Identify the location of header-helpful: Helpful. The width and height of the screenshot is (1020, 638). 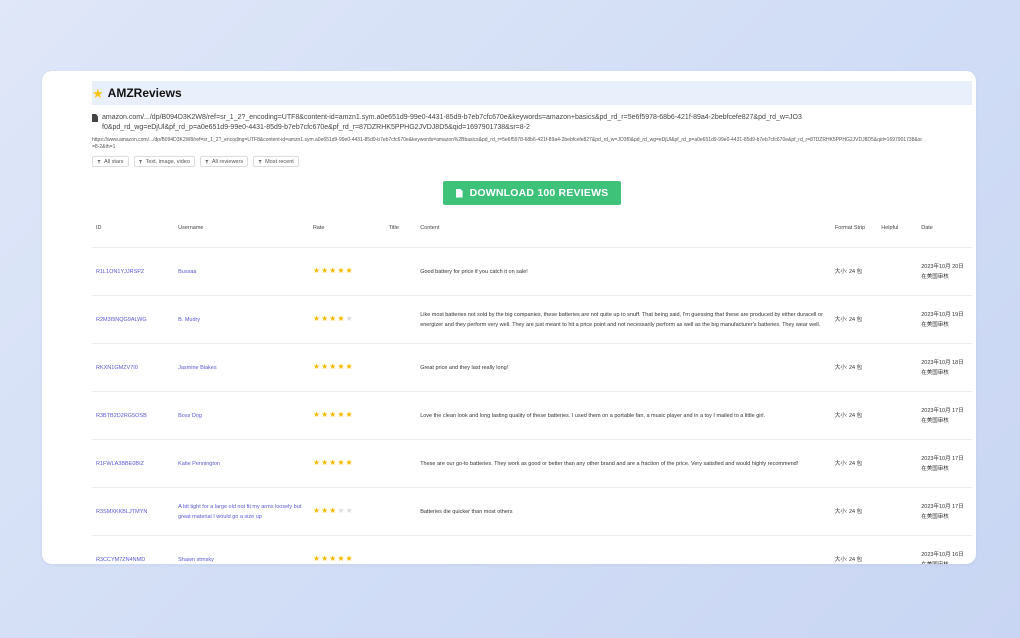
(897, 228).